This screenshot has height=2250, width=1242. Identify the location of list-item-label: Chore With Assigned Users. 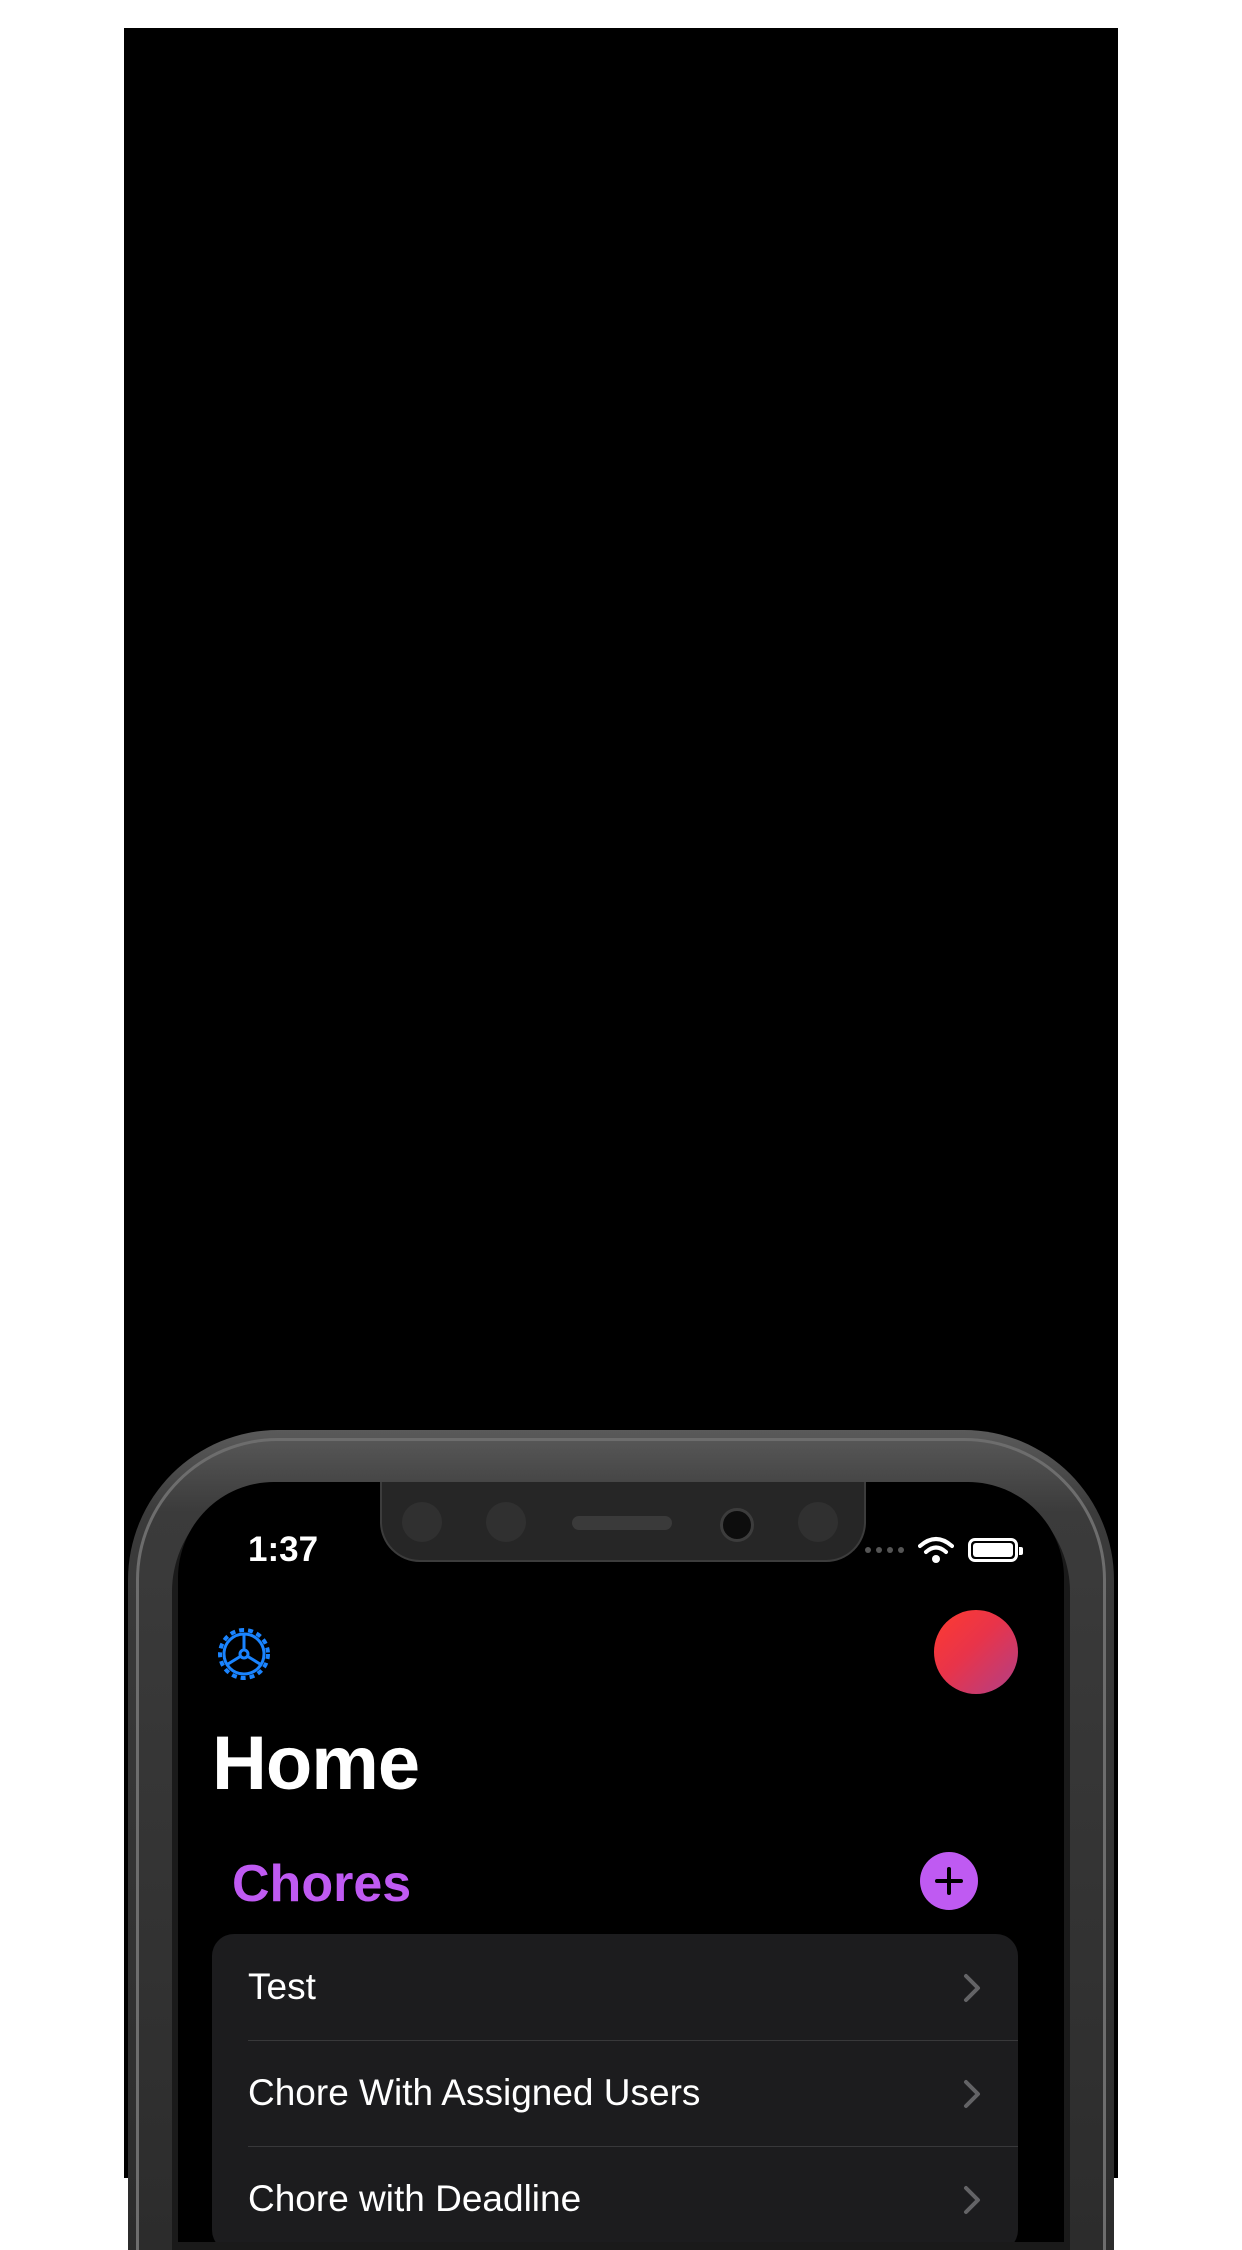
(474, 2092).